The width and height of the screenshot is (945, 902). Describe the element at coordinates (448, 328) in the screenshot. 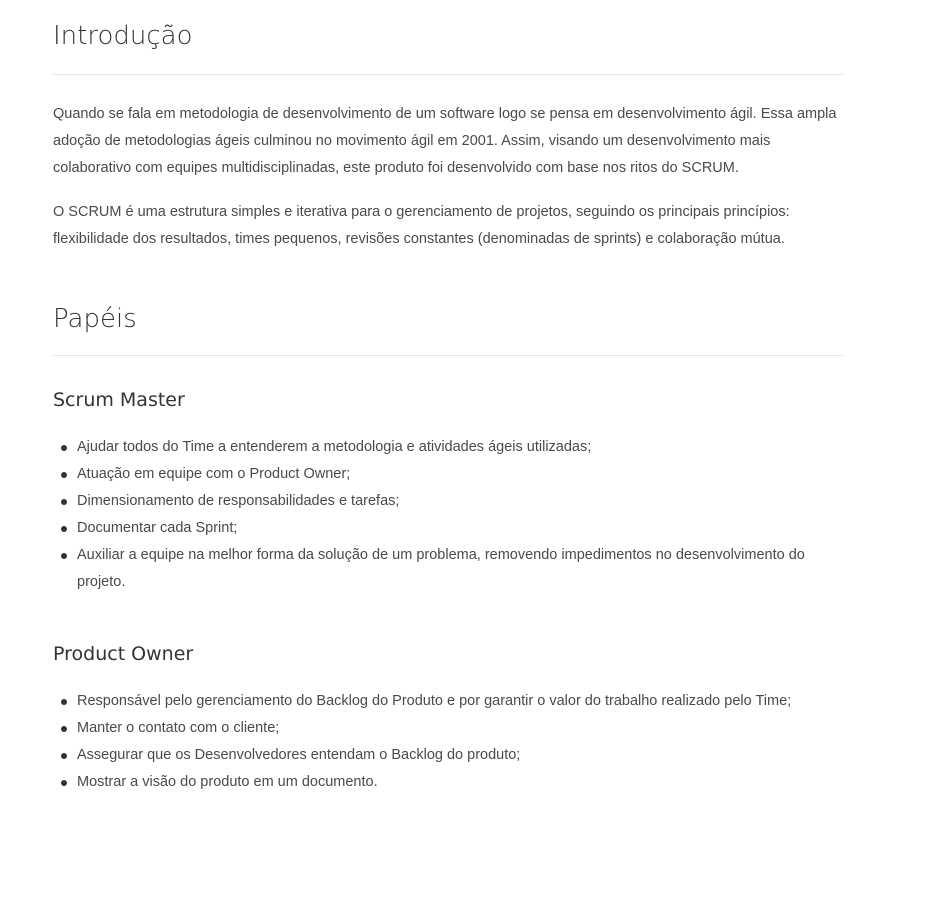

I see `section-title-papeis: Papéis` at that location.